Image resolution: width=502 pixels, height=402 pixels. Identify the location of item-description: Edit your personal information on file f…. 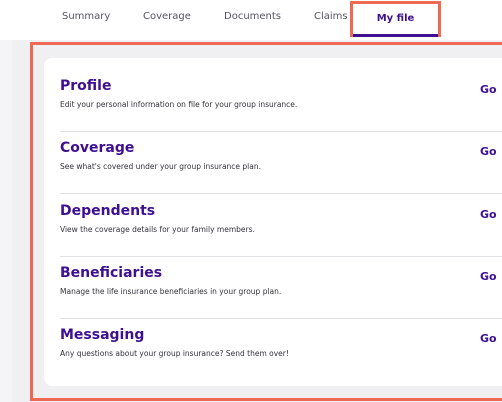
(179, 104).